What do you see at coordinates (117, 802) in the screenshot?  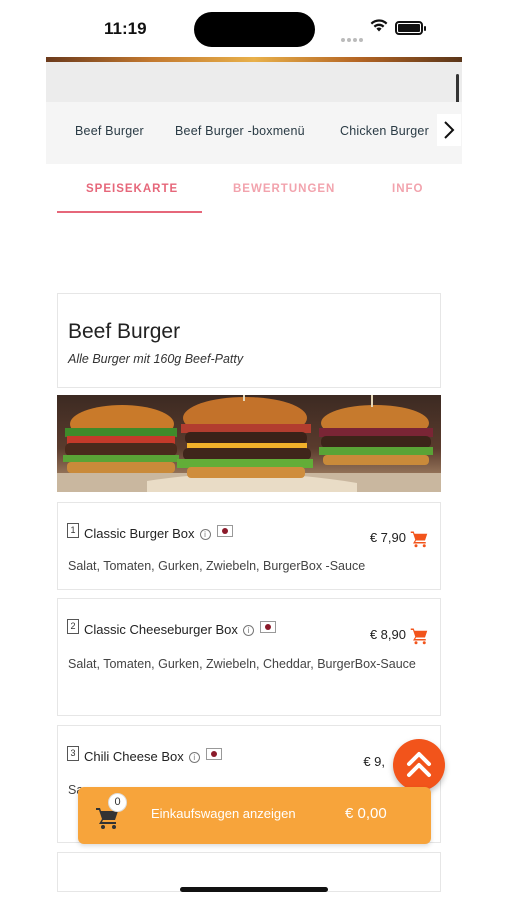 I see `cart-count-badge: 0` at bounding box center [117, 802].